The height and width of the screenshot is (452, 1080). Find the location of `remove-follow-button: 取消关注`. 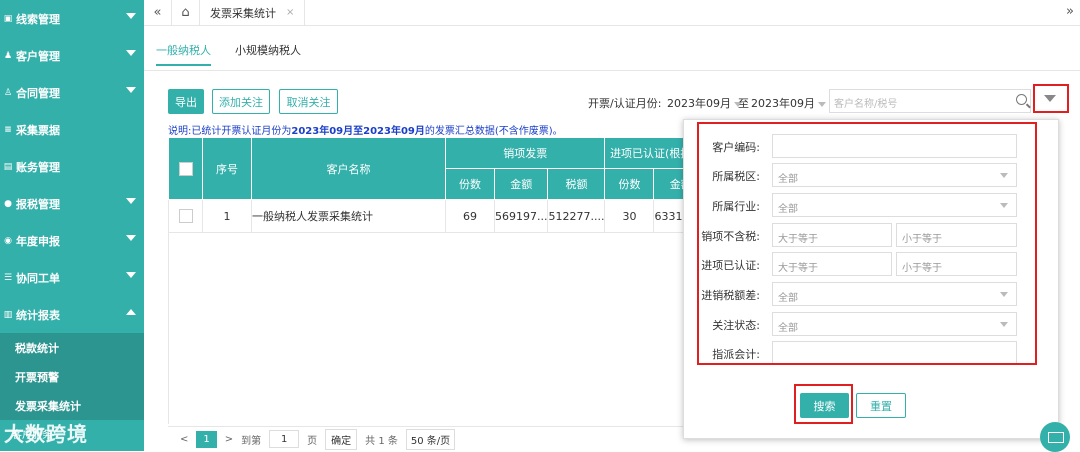

remove-follow-button: 取消关注 is located at coordinates (308, 101).